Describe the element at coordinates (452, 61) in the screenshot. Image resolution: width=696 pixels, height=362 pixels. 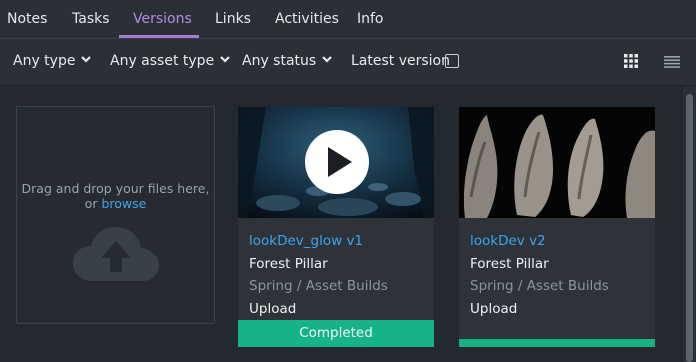
I see `latest-version-checkbox` at that location.